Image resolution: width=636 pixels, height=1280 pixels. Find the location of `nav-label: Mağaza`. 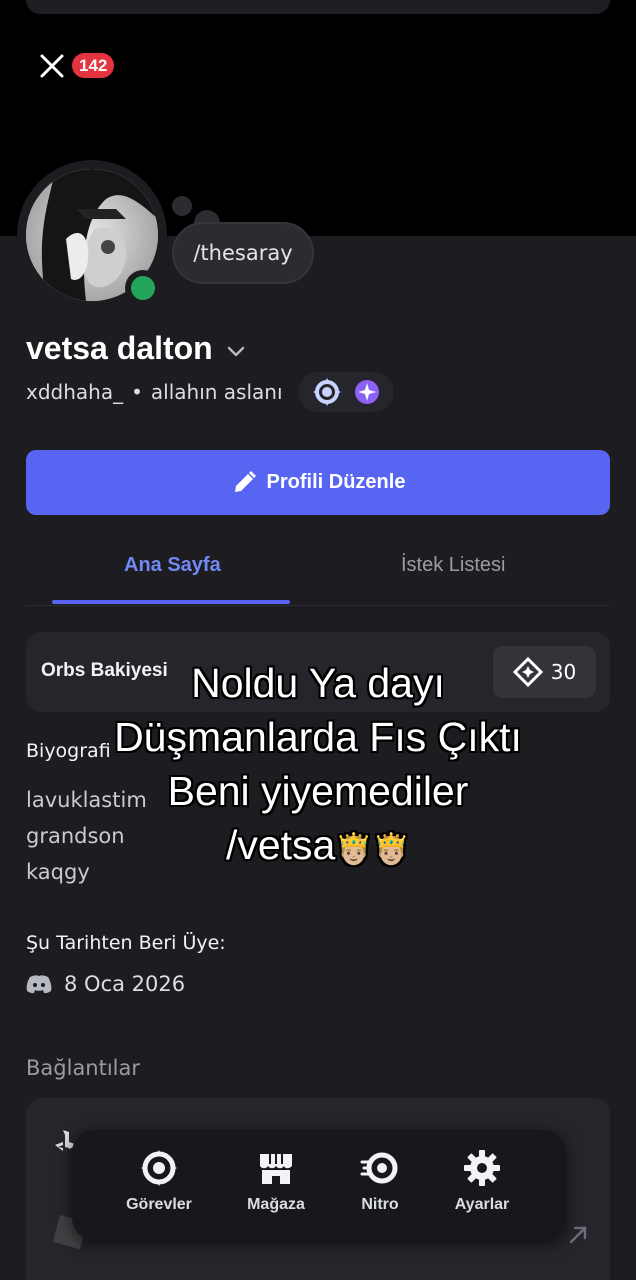

nav-label: Mağaza is located at coordinates (276, 1204).